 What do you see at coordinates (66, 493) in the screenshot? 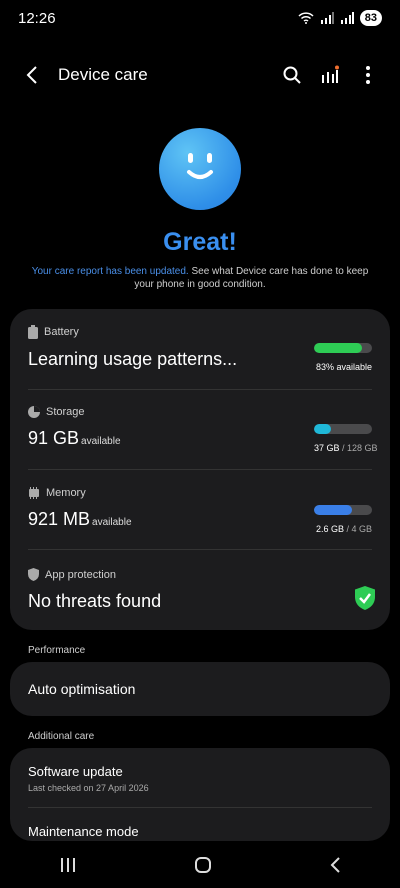
I see `memory-label: Memory` at bounding box center [66, 493].